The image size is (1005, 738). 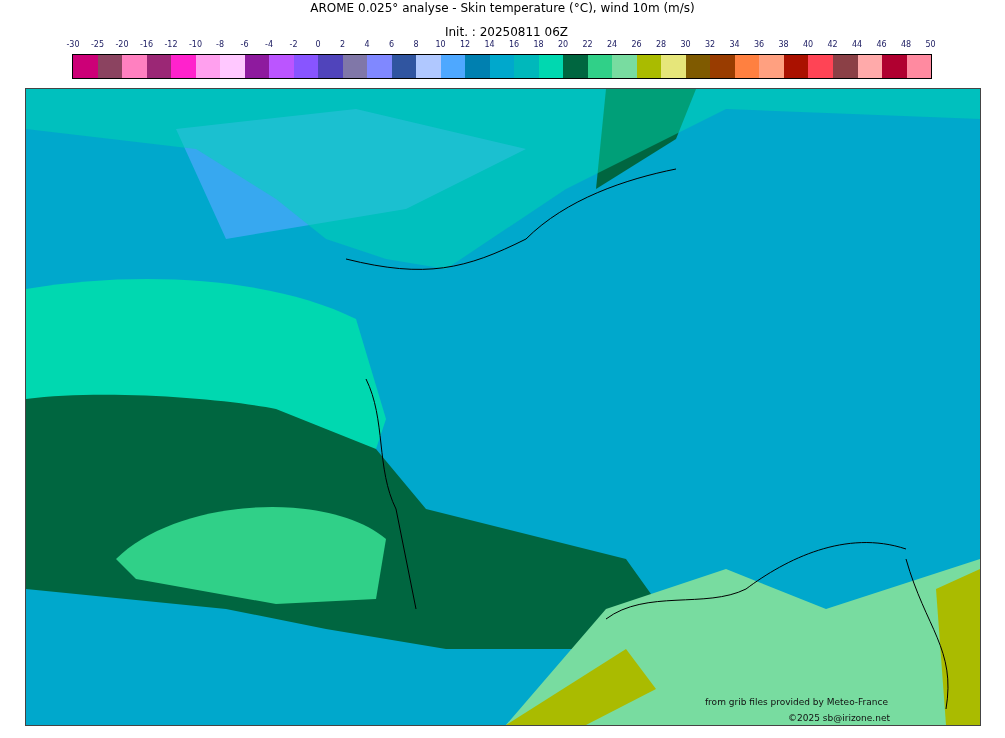 What do you see at coordinates (661, 45) in the screenshot?
I see `colorbar-tick-label: 28` at bounding box center [661, 45].